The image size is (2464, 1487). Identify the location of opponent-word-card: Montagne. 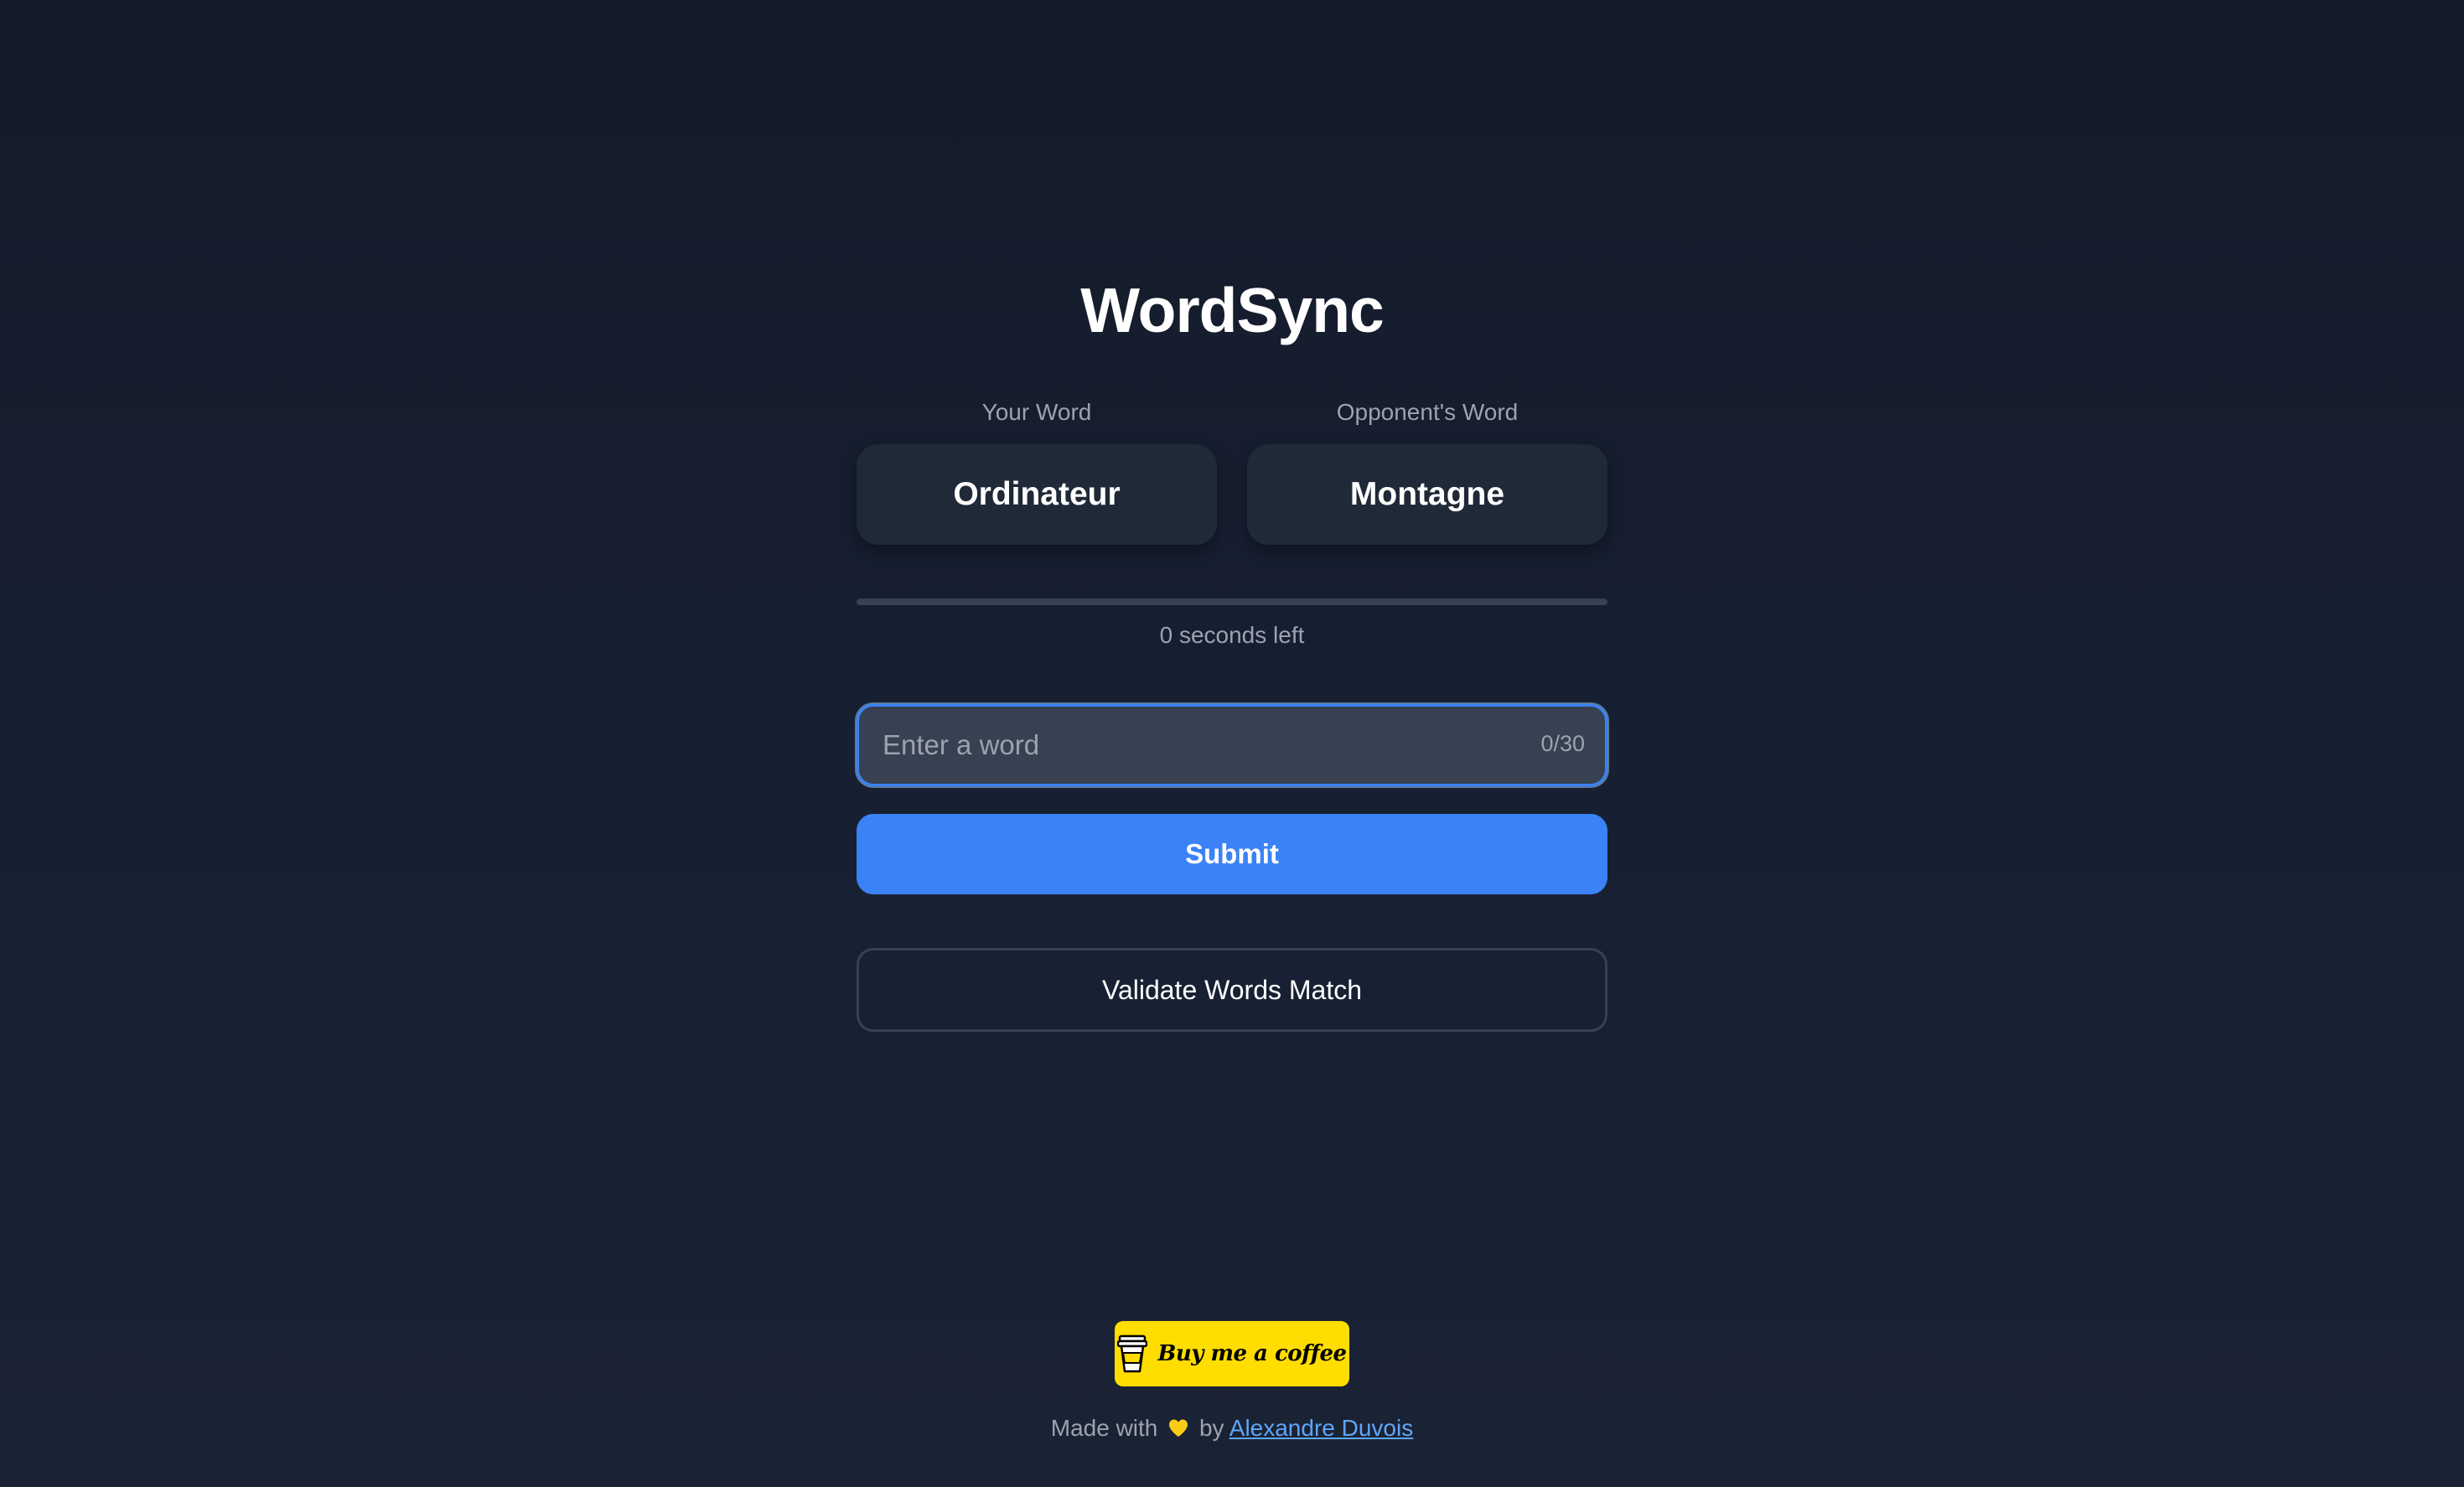
(1427, 494).